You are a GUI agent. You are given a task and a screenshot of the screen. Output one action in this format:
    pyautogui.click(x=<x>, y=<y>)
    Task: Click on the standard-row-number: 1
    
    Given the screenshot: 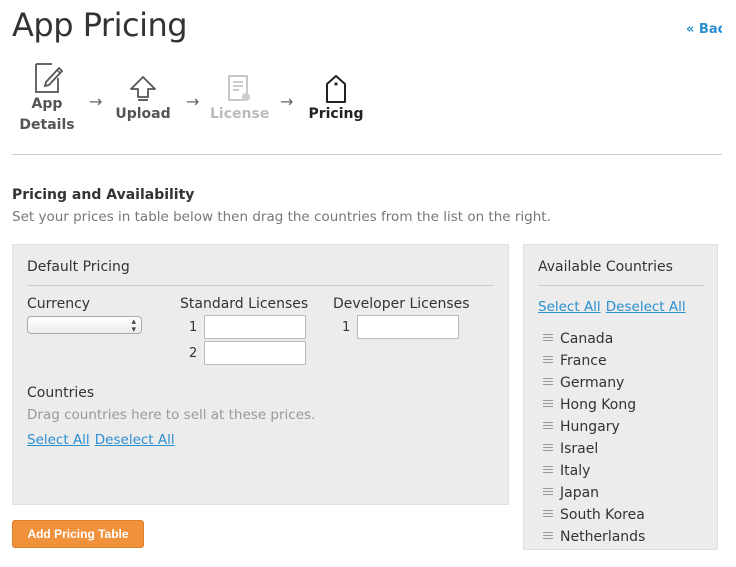 What is the action you would take?
    pyautogui.click(x=193, y=327)
    